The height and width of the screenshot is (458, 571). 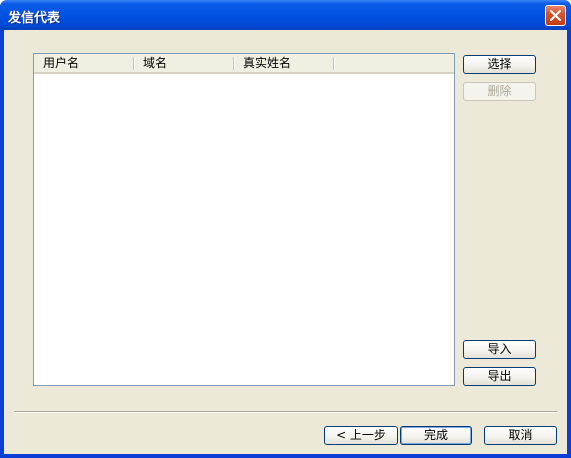 What do you see at coordinates (499, 64) in the screenshot?
I see `select-button: 选择` at bounding box center [499, 64].